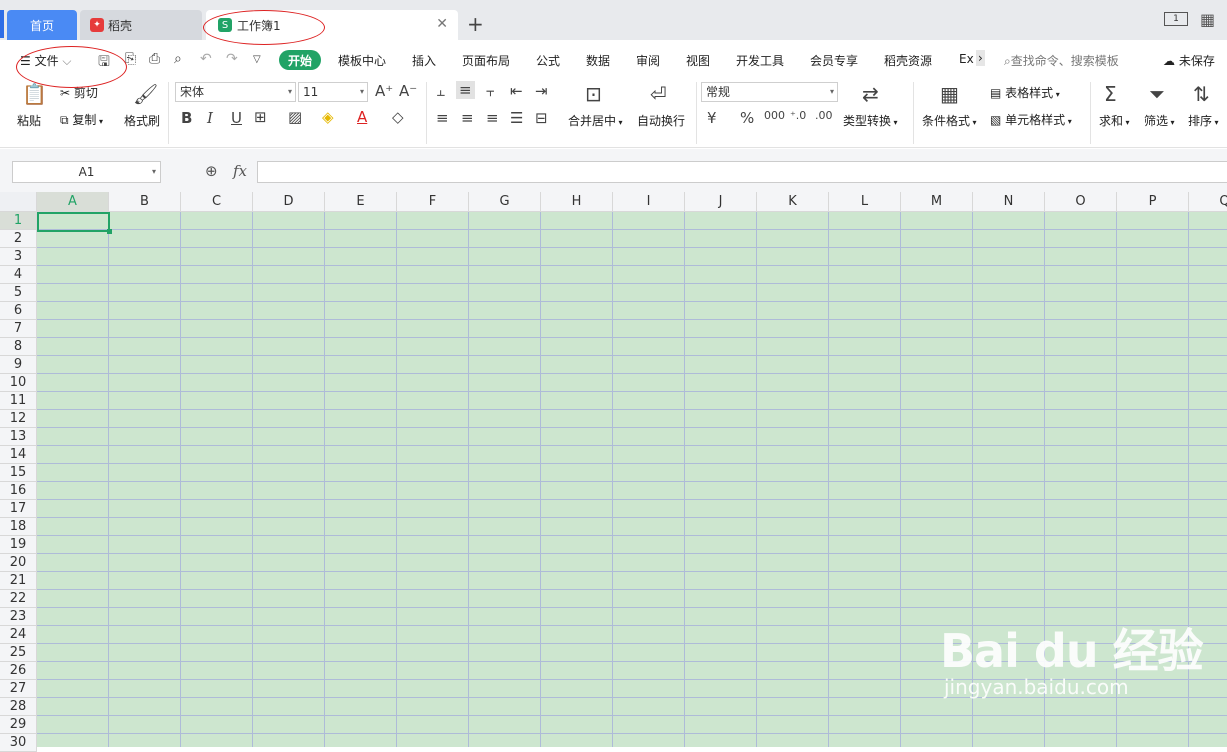 This screenshot has width=1227, height=752. Describe the element at coordinates (442, 118) in the screenshot. I see `align-left-icon: ≡` at that location.